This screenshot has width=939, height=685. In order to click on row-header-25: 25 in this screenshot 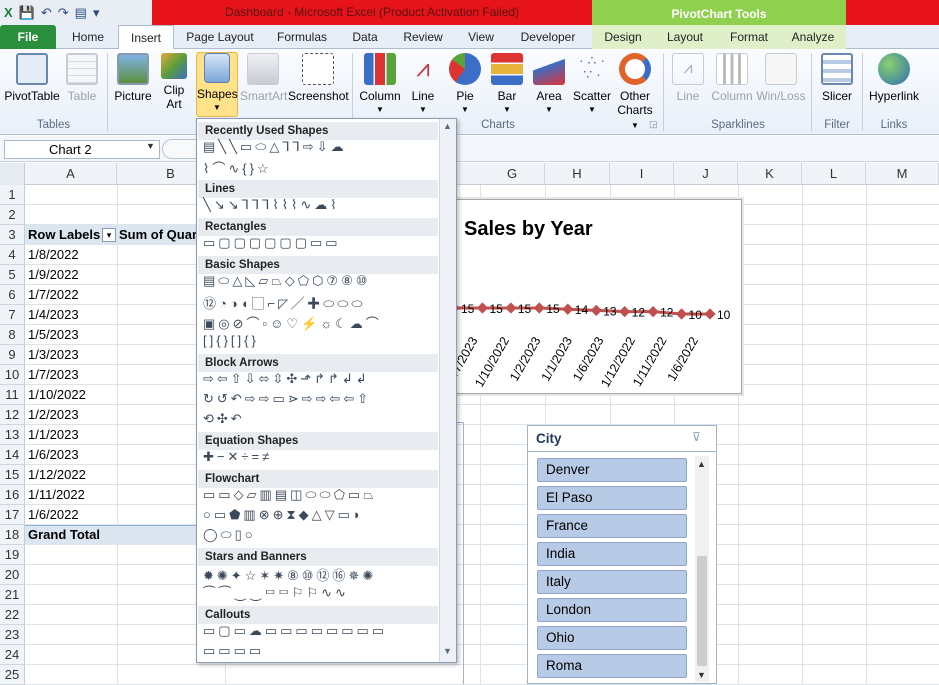, I will do `click(12, 675)`.